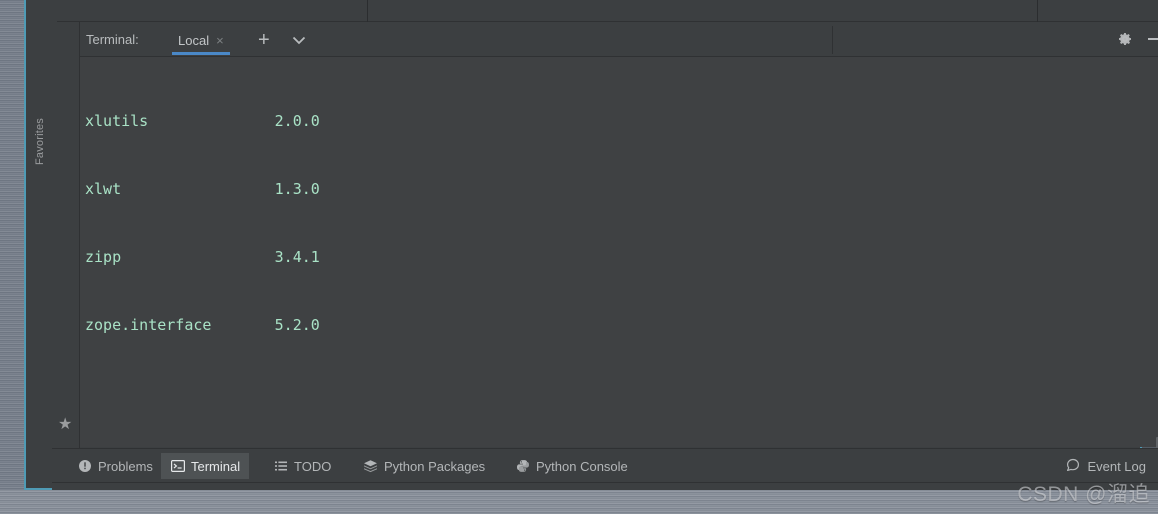 The width and height of the screenshot is (1158, 514). Describe the element at coordinates (1116, 466) in the screenshot. I see `event-log-label: Event Log` at that location.